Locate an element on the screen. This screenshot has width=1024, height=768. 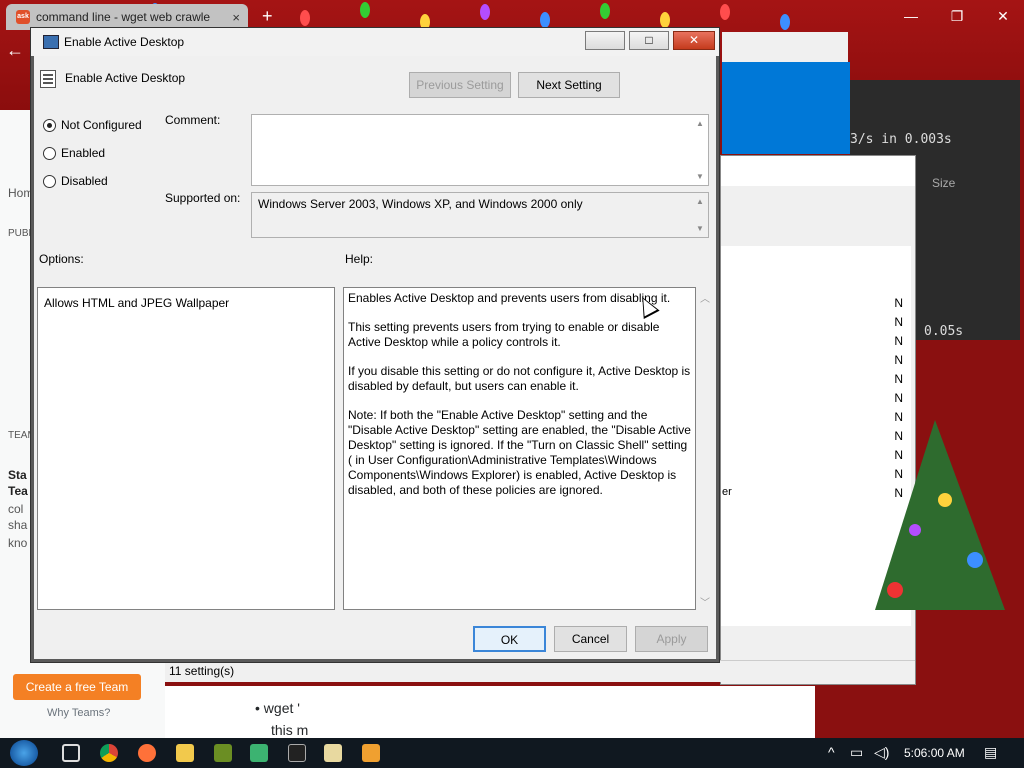
file-explorer-icon is located at coordinates (185, 753).